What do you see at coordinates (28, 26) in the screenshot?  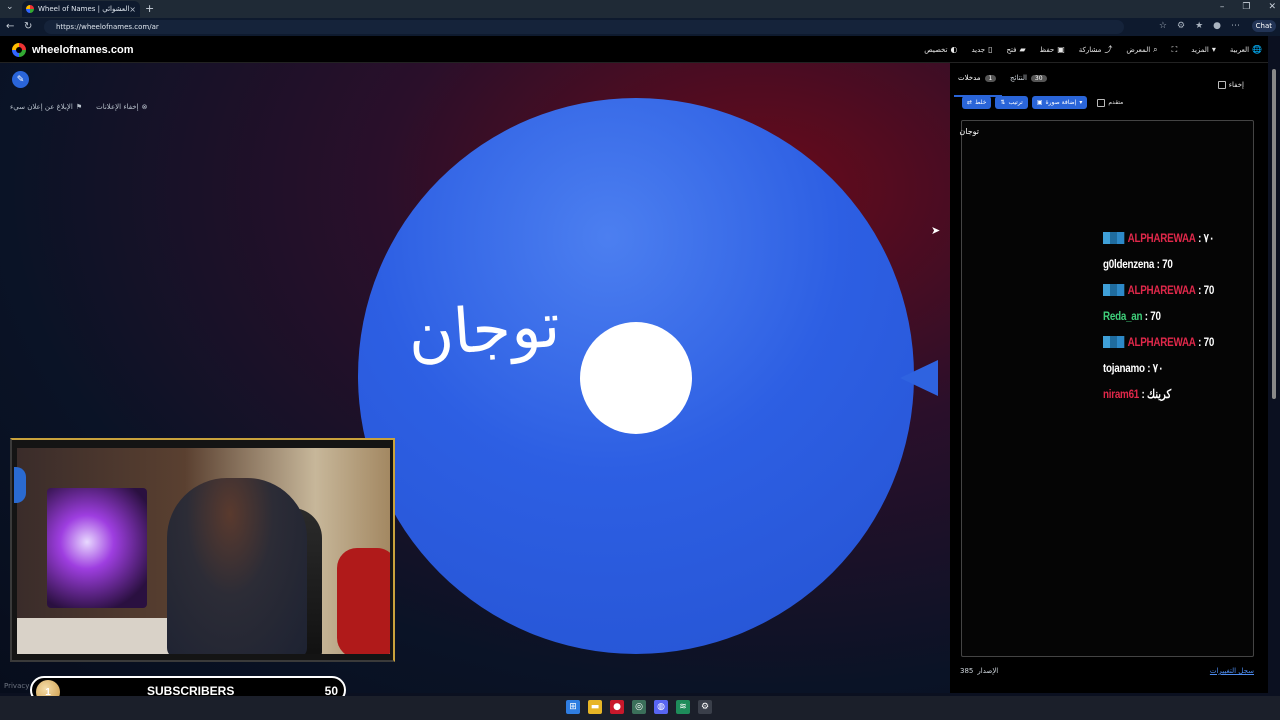 I see `reload-icon: ↻` at bounding box center [28, 26].